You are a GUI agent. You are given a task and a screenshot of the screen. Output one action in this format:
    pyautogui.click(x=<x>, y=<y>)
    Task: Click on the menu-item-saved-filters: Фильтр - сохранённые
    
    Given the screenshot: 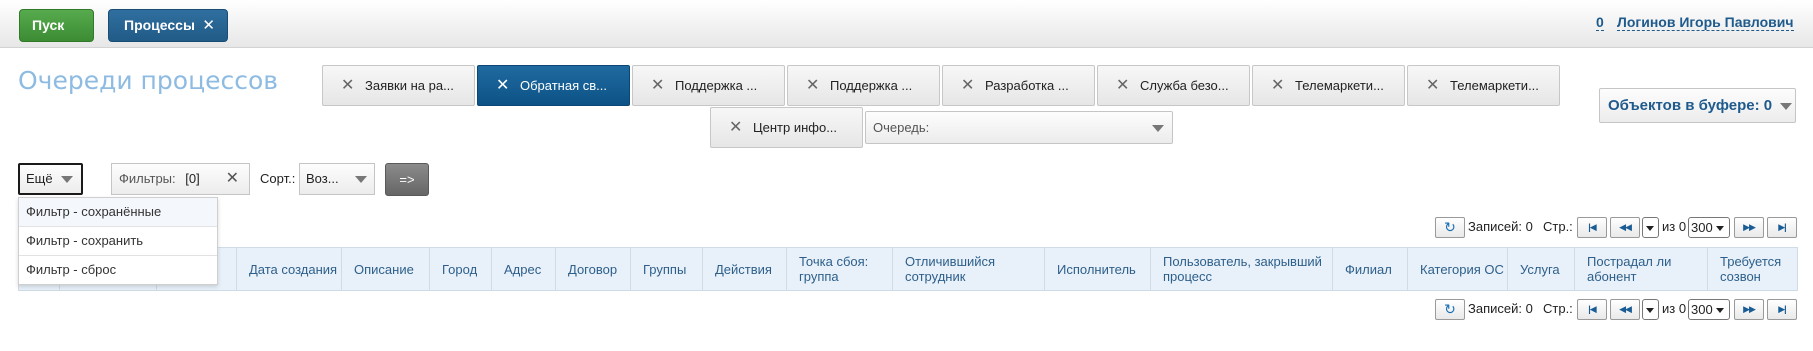 What is the action you would take?
    pyautogui.click(x=118, y=212)
    